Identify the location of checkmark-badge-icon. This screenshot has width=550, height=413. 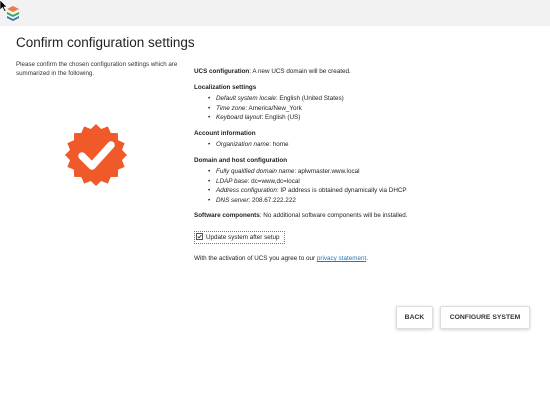
(96, 155).